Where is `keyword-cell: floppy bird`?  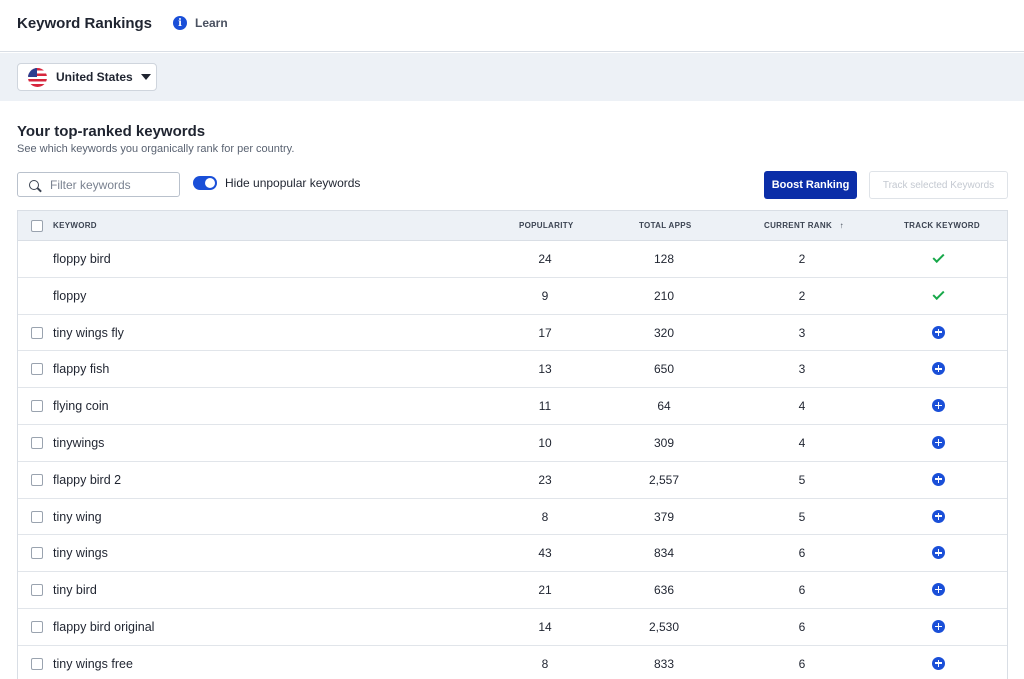 keyword-cell: floppy bird is located at coordinates (82, 259).